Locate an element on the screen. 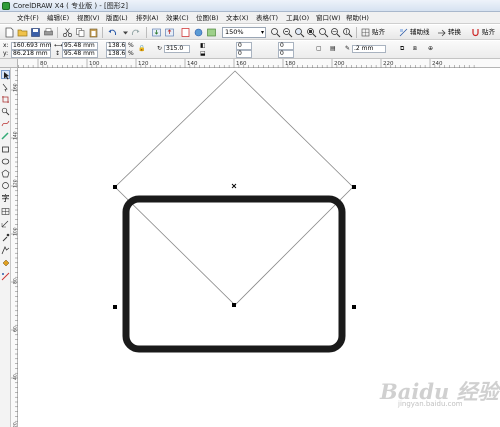 Image resolution: width=500 pixels, height=427 pixels. polygon-tool-icon is located at coordinates (5, 173).